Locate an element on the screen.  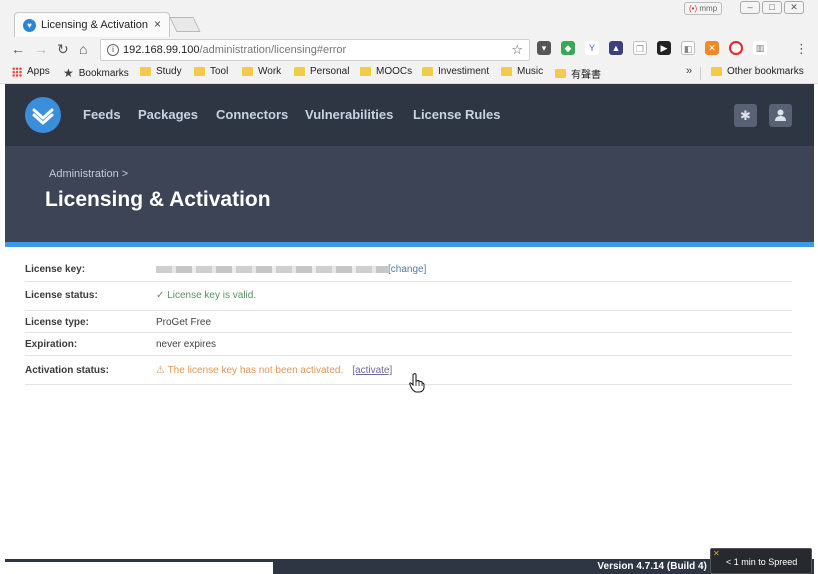
close-window-button: ✕ is located at coordinates (794, 7).